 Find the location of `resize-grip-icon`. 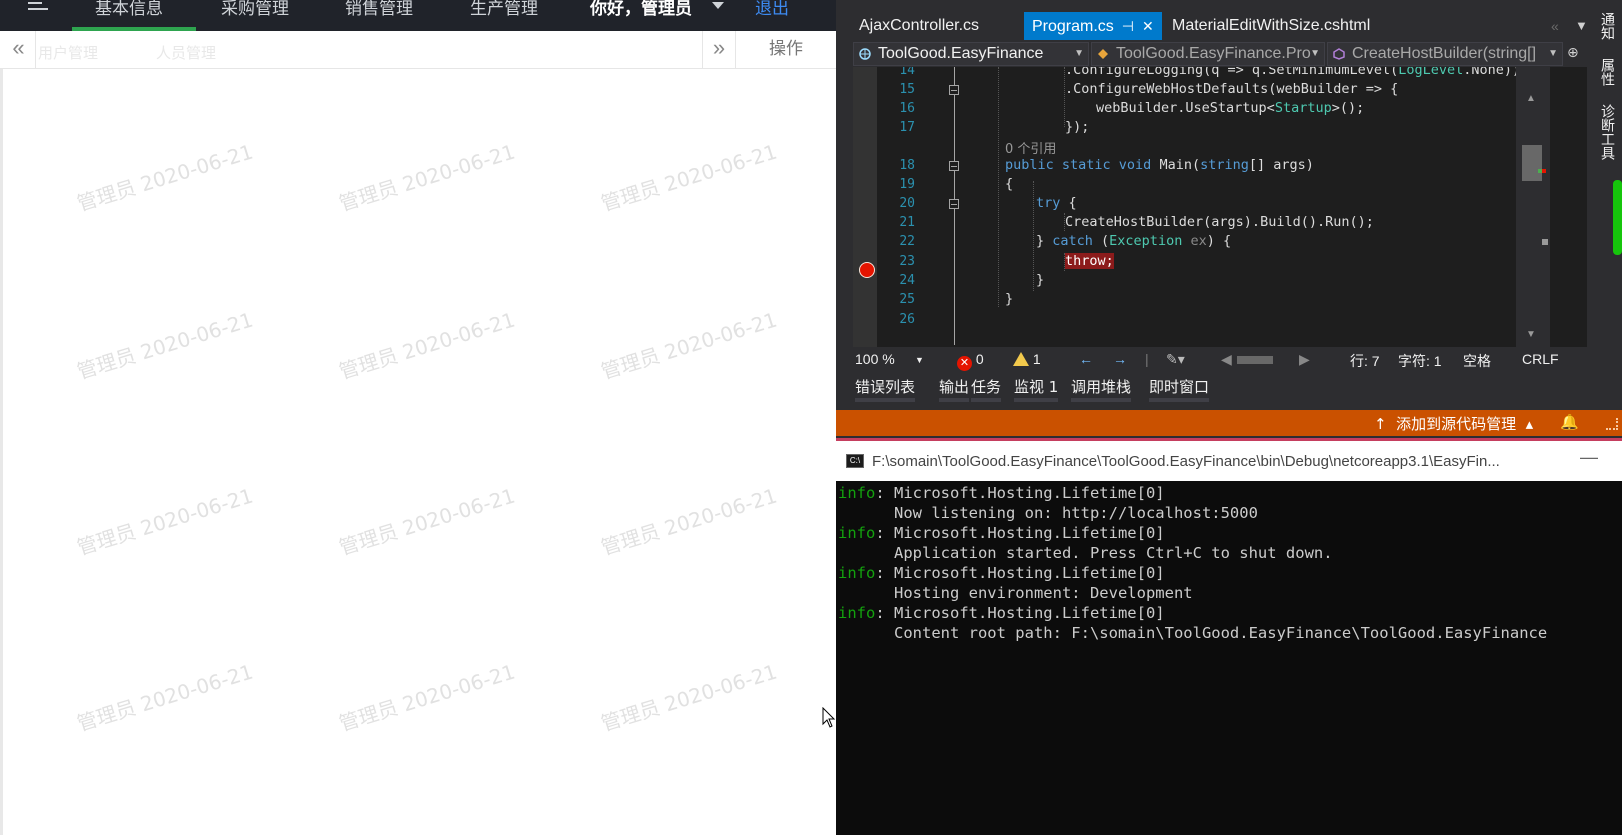

resize-grip-icon is located at coordinates (1612, 424).